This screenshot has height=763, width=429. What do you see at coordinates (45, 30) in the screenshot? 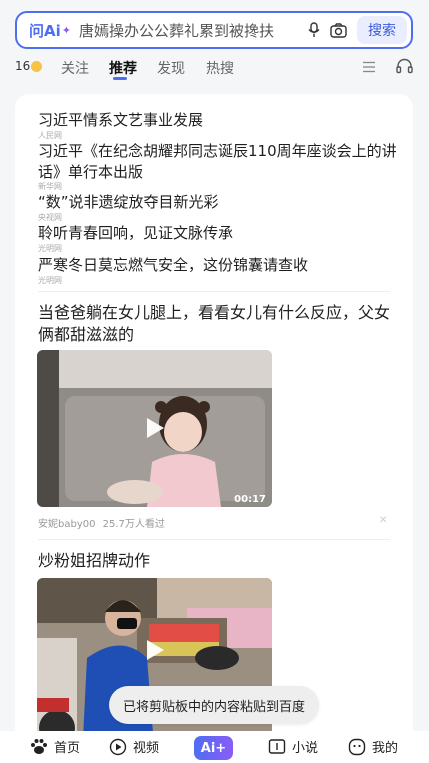
I see `logo-text: 问Ai` at bounding box center [45, 30].